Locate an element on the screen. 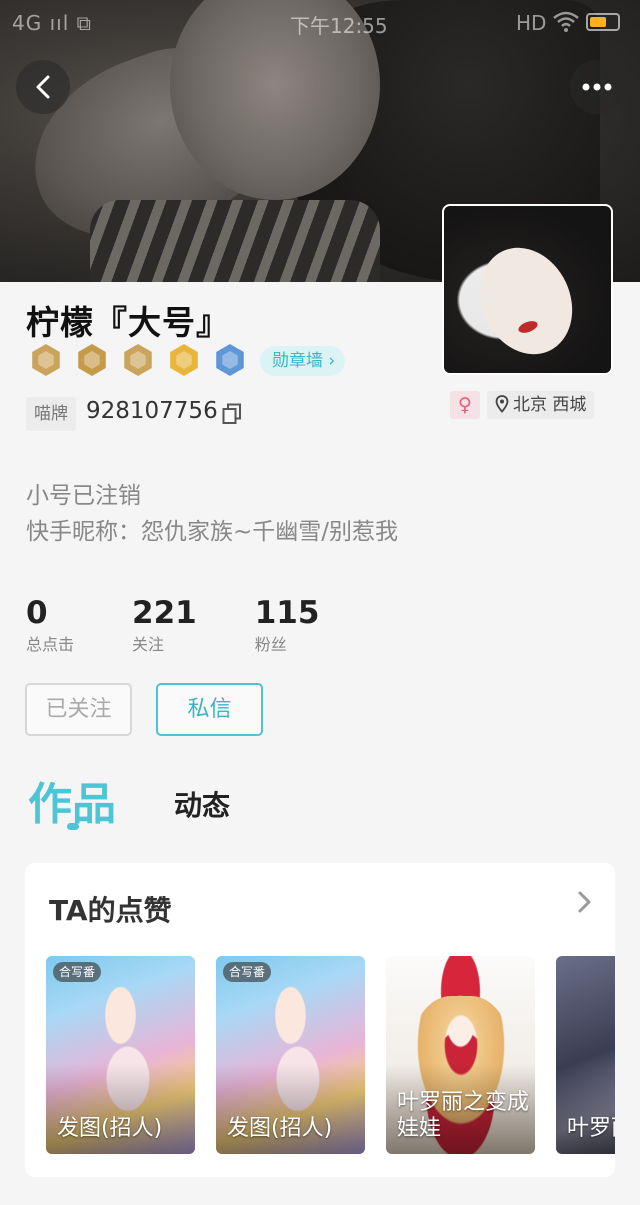  stat-label: 关注 is located at coordinates (148, 644).